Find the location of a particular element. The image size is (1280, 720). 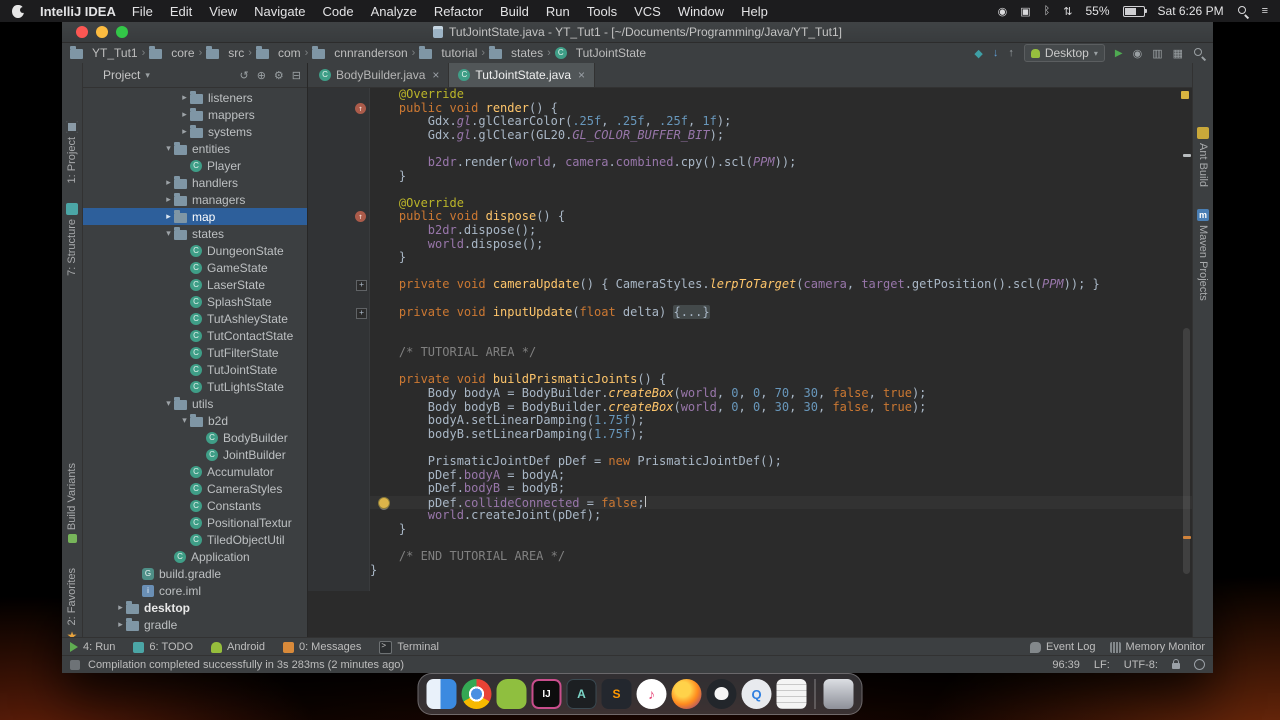

menu-run: Run is located at coordinates (558, 11).